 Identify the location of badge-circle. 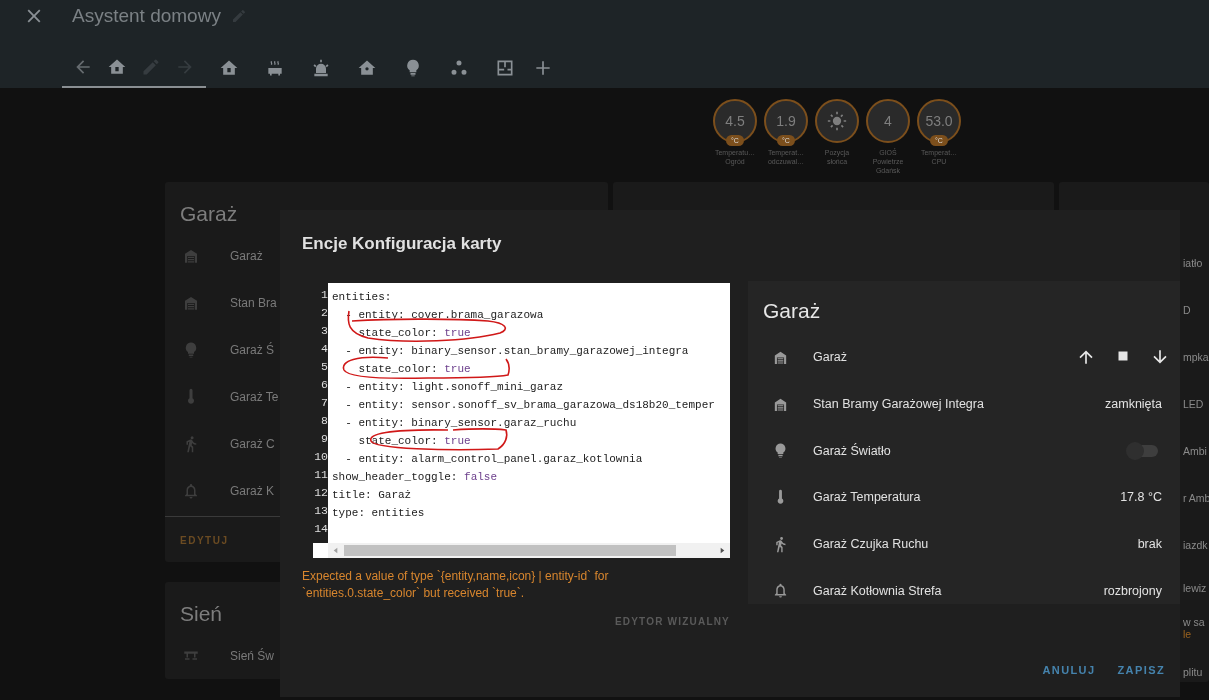
(837, 121).